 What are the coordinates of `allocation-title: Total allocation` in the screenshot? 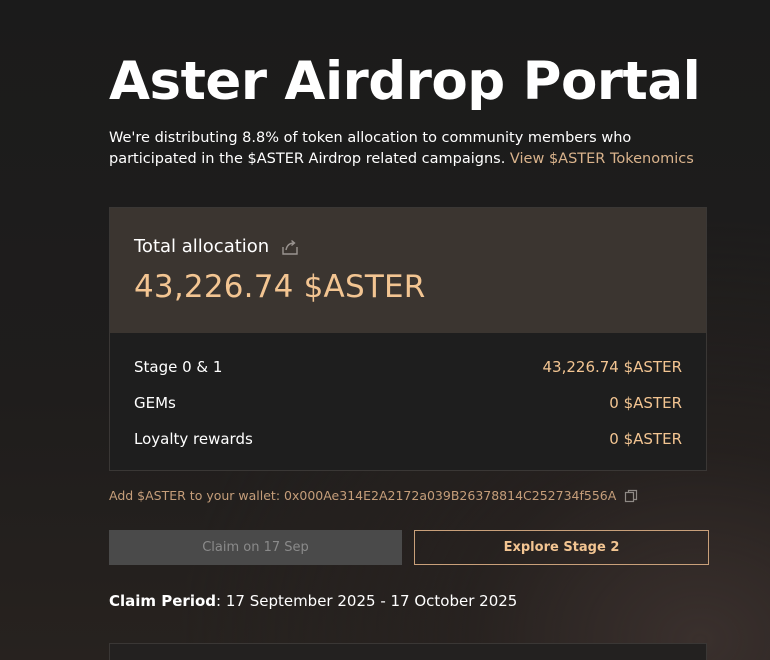 It's located at (202, 246).